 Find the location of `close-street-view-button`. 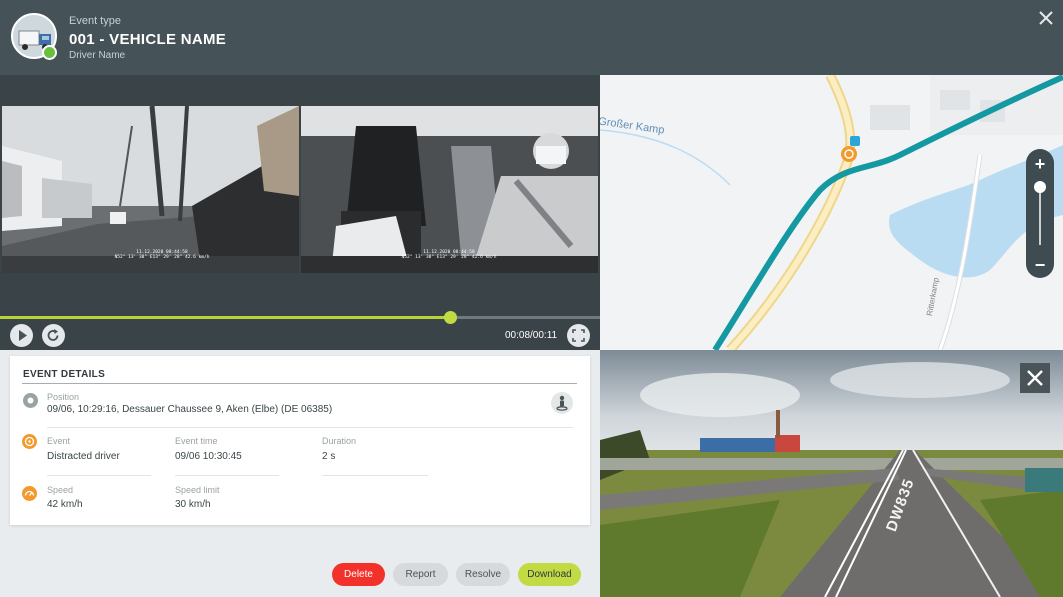

close-street-view-button is located at coordinates (1035, 378).